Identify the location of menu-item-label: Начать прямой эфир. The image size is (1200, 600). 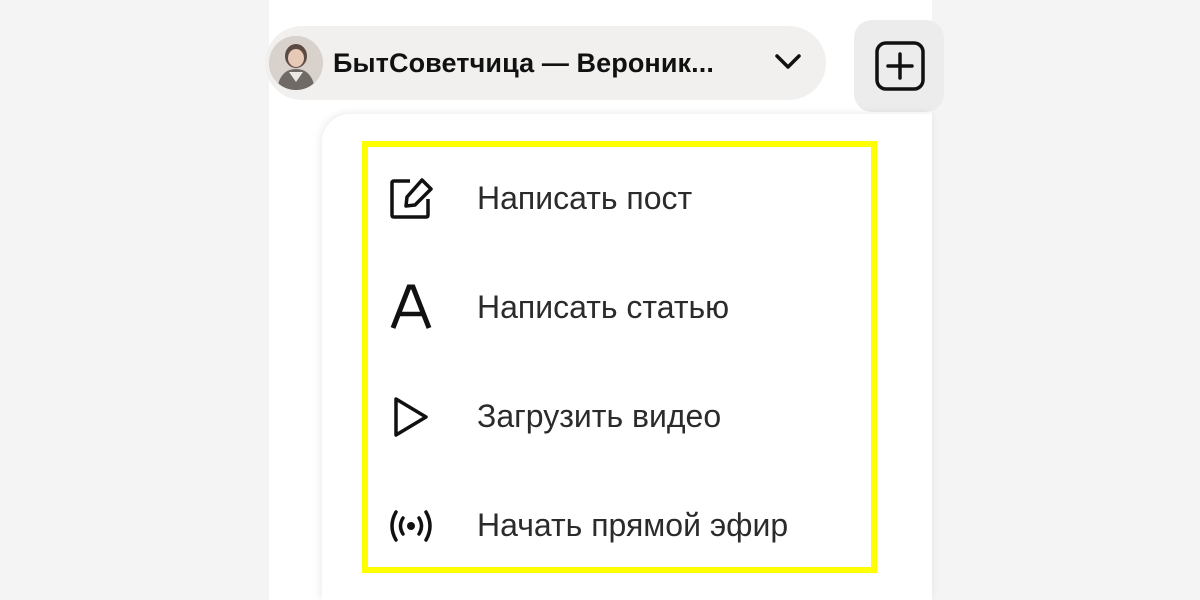
(633, 525).